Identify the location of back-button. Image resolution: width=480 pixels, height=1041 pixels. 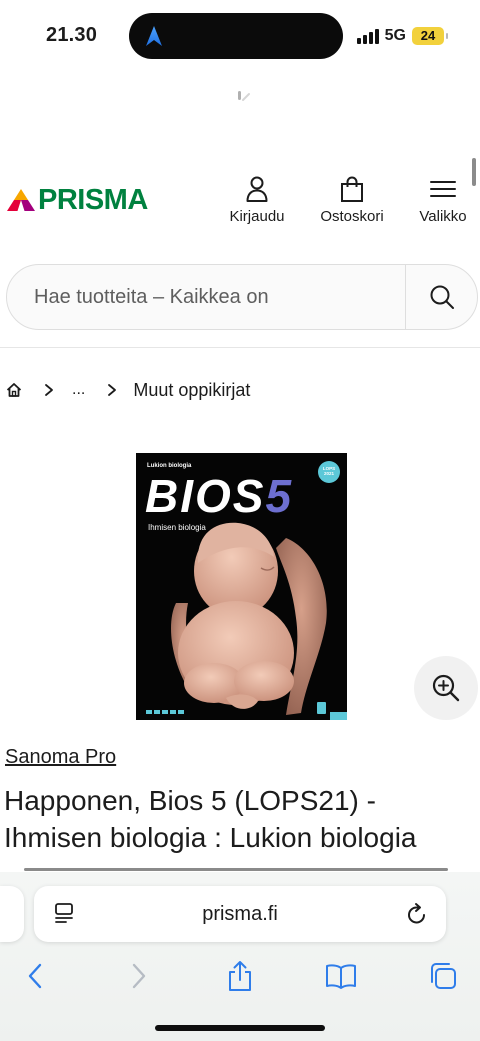
(35, 976).